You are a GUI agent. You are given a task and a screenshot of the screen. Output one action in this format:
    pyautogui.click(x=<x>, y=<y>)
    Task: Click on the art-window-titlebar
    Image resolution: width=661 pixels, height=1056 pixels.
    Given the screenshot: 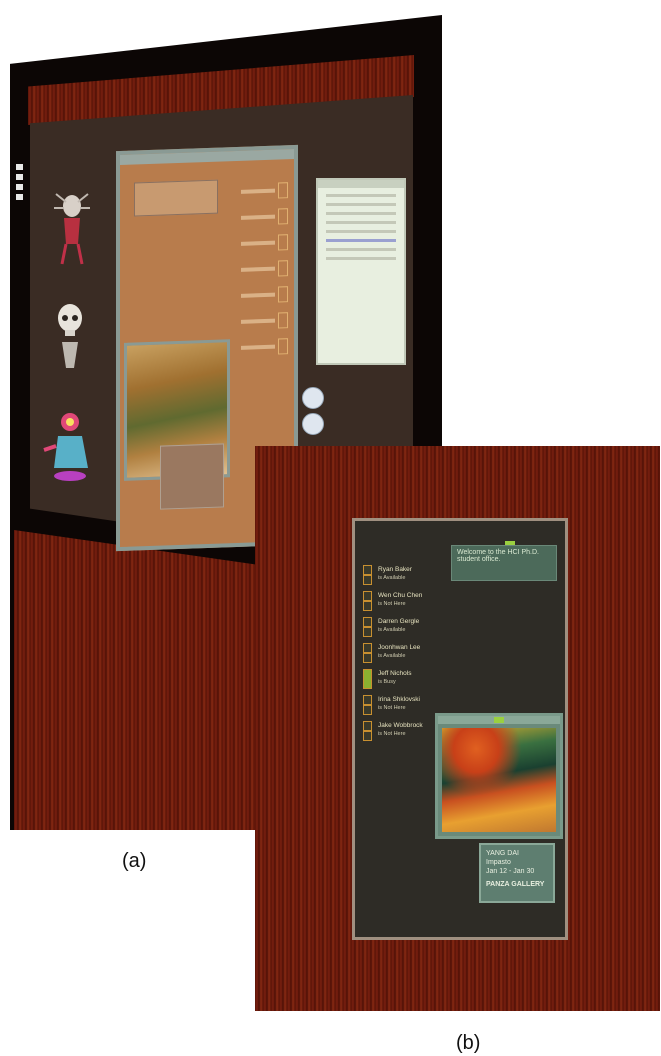 What is the action you would take?
    pyautogui.click(x=499, y=720)
    